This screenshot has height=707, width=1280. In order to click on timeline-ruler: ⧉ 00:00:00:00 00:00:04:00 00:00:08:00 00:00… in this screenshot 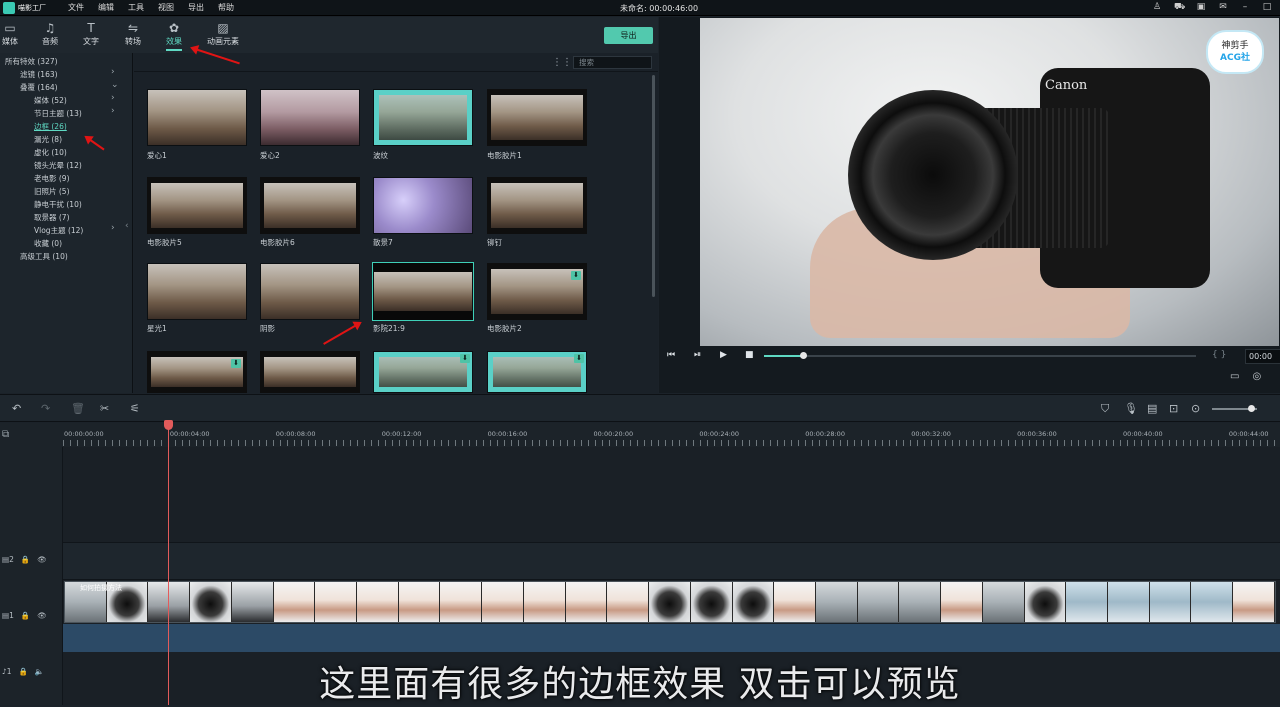, I will do `click(640, 435)`.